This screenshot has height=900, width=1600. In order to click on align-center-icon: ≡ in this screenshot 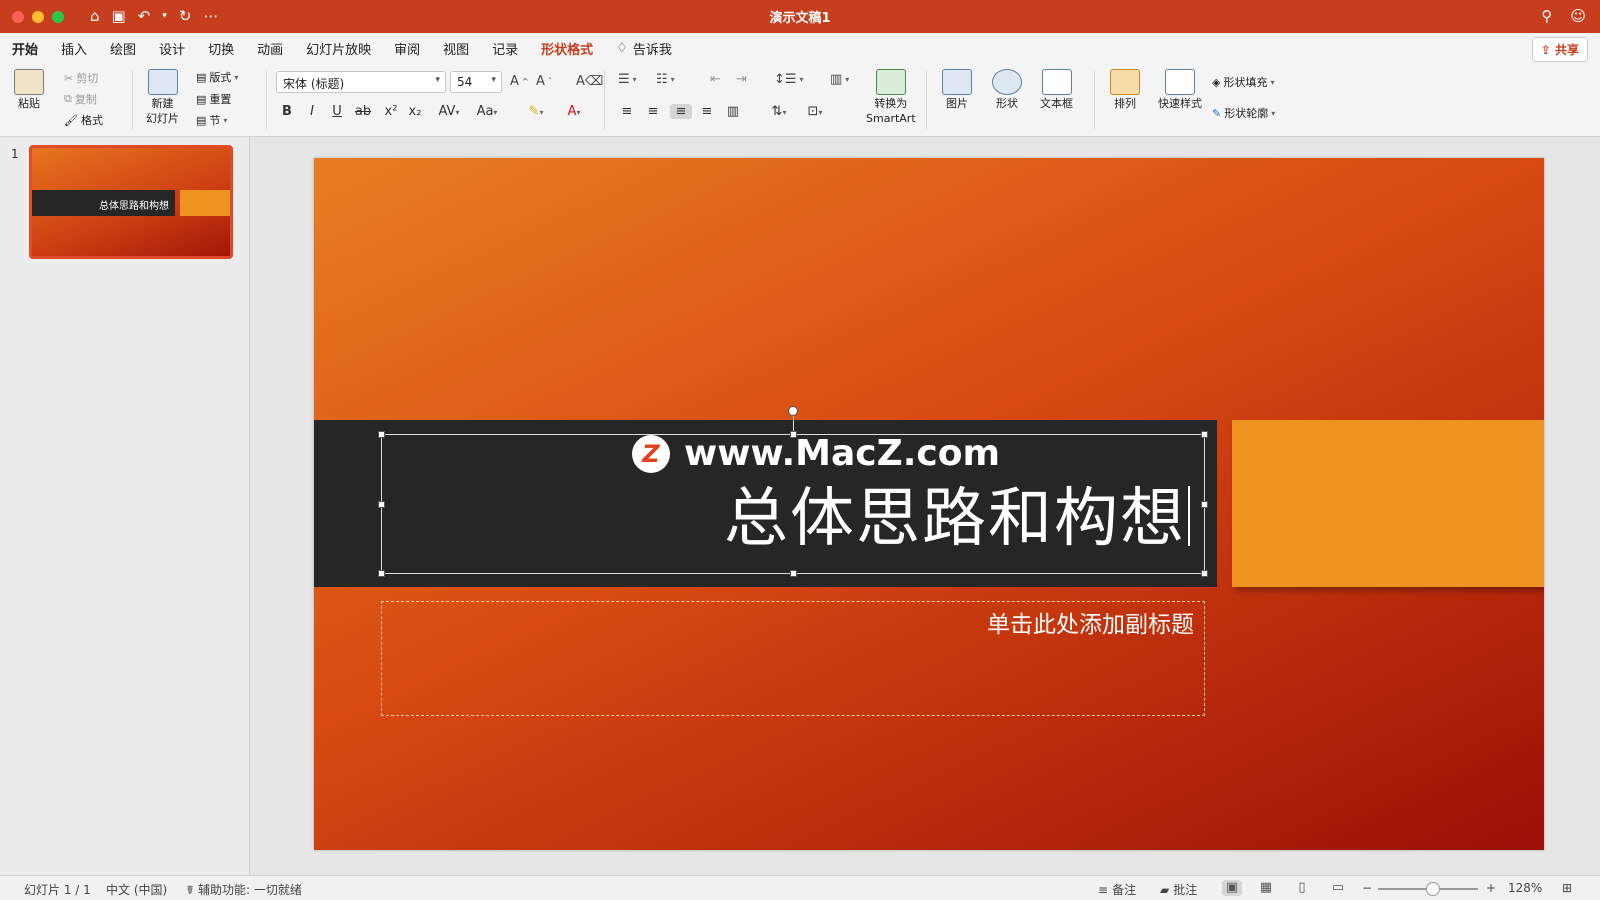, I will do `click(653, 111)`.